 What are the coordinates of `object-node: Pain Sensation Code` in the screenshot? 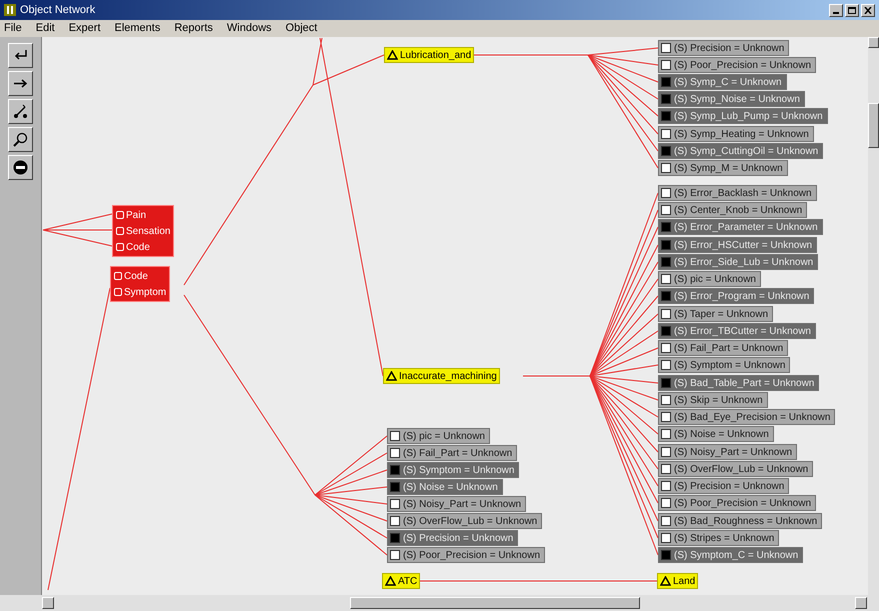 It's located at (143, 231).